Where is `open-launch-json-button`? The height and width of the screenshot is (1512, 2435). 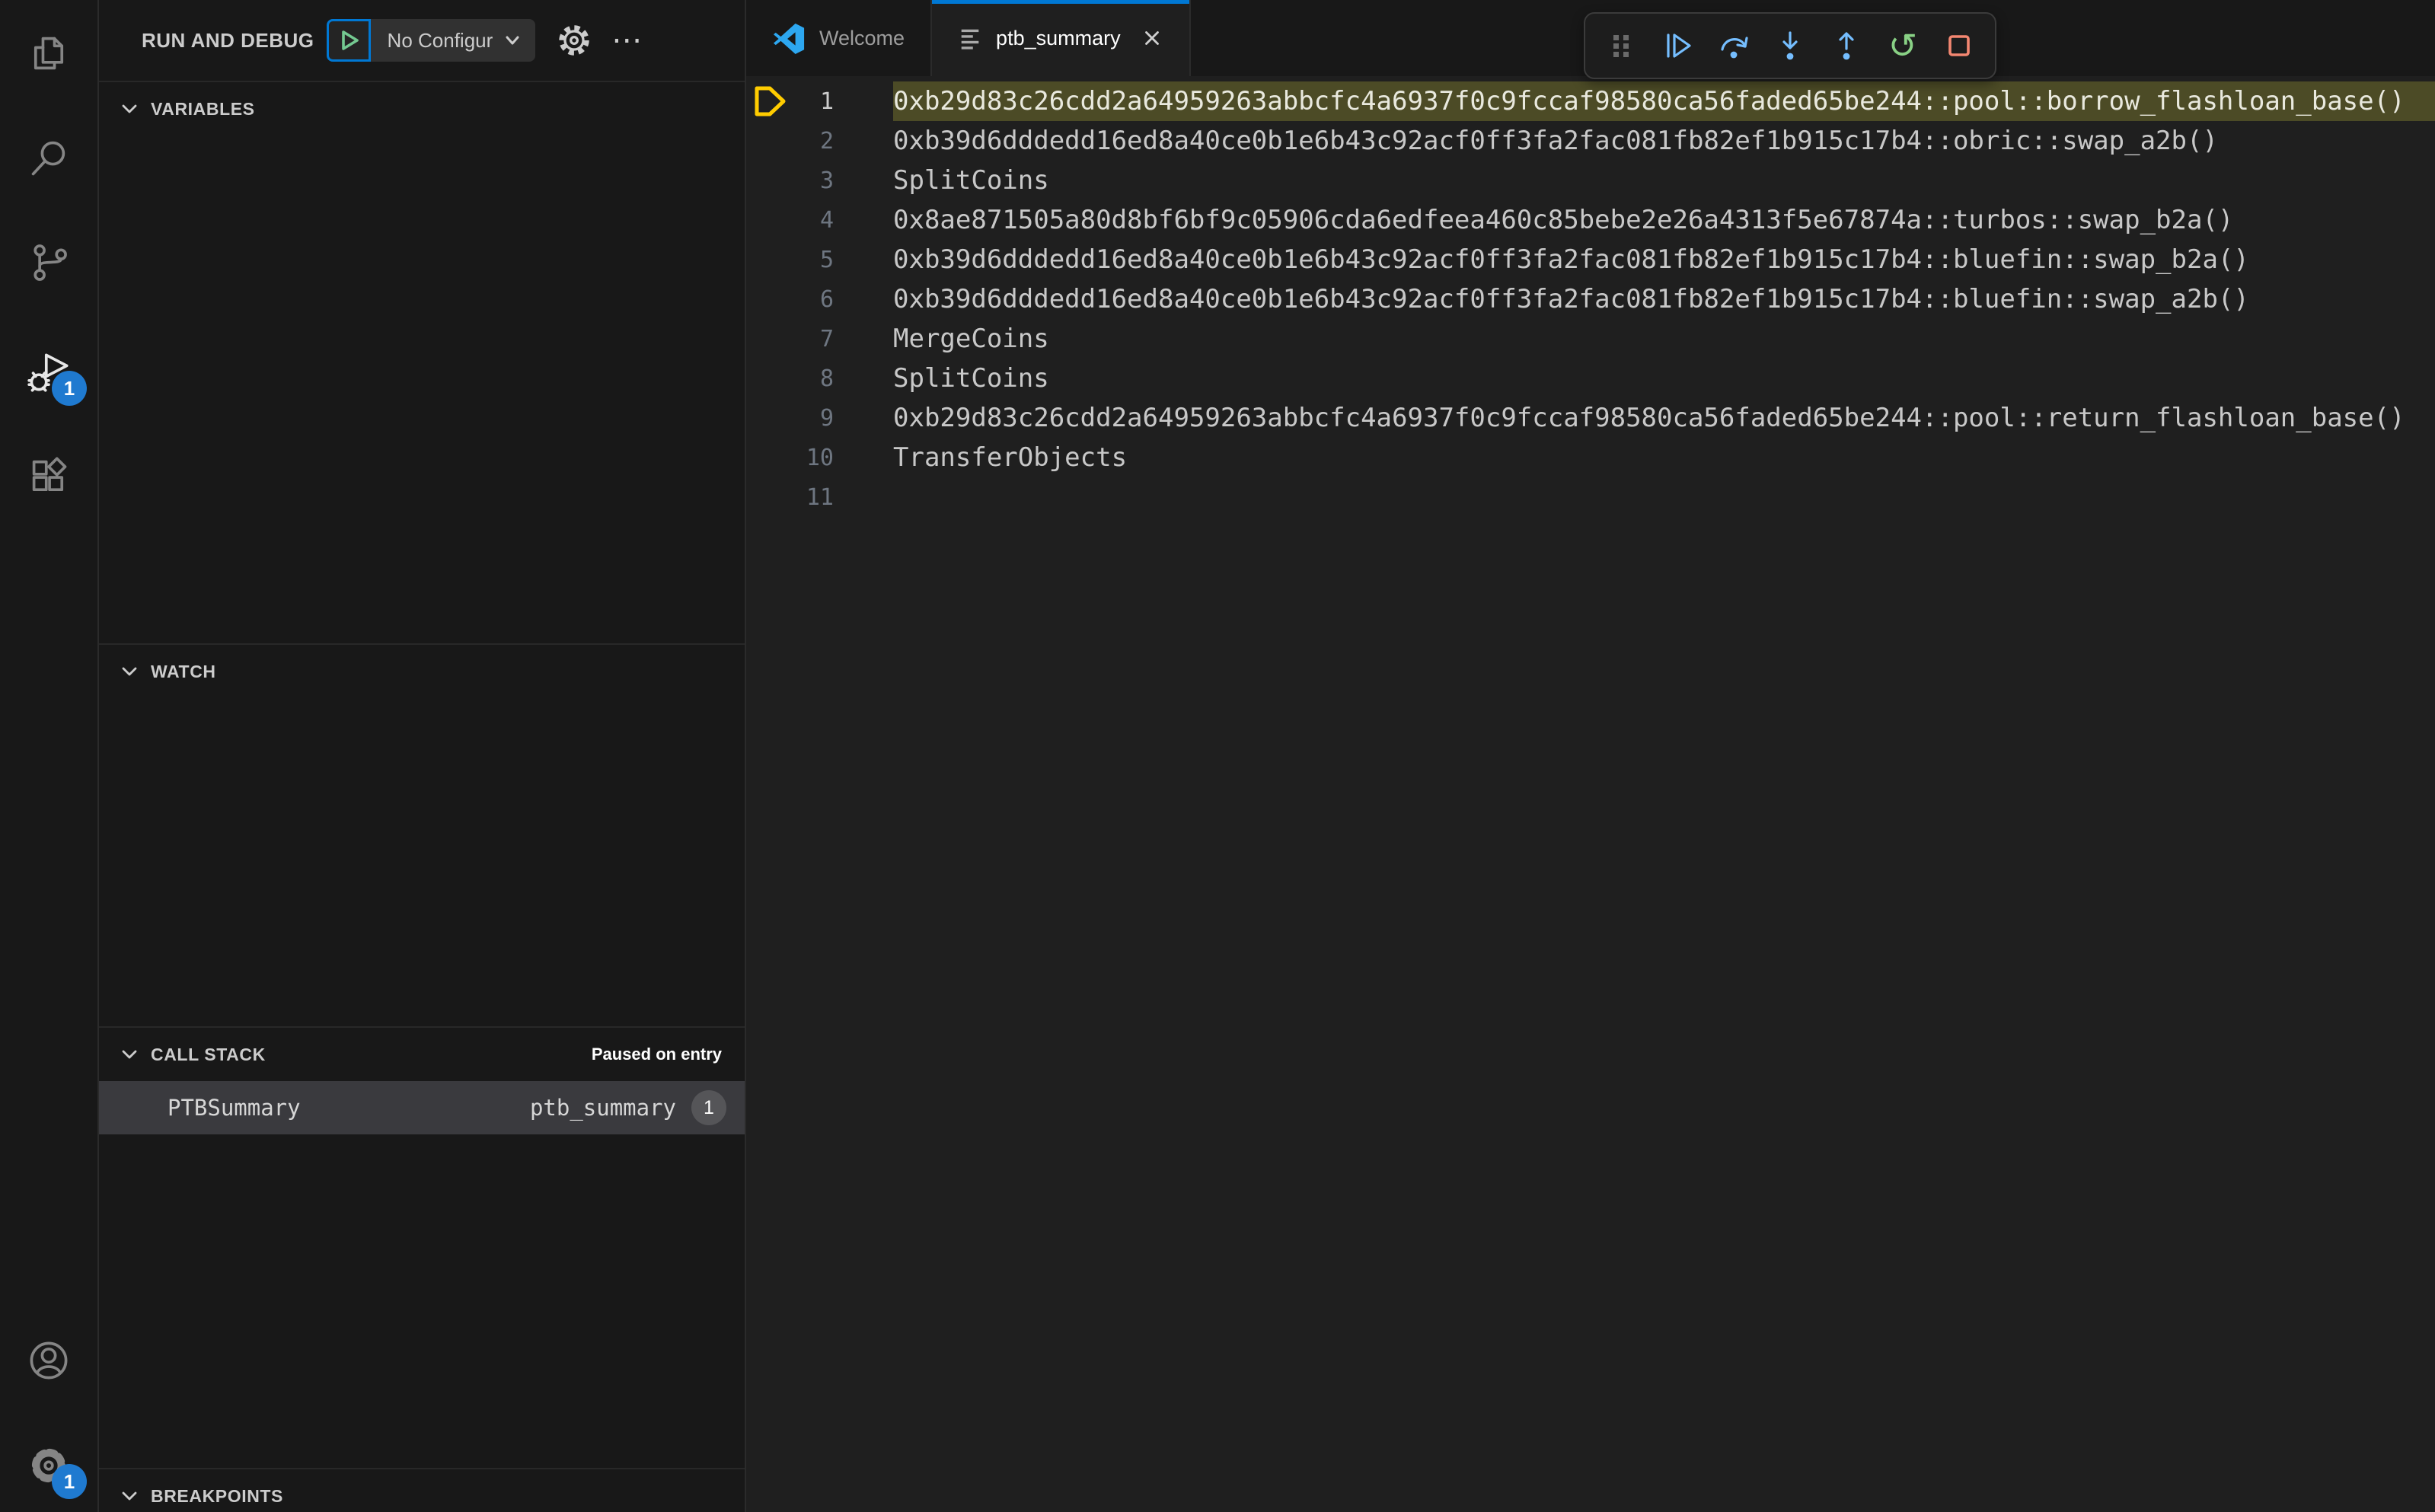
open-launch-json-button is located at coordinates (574, 40).